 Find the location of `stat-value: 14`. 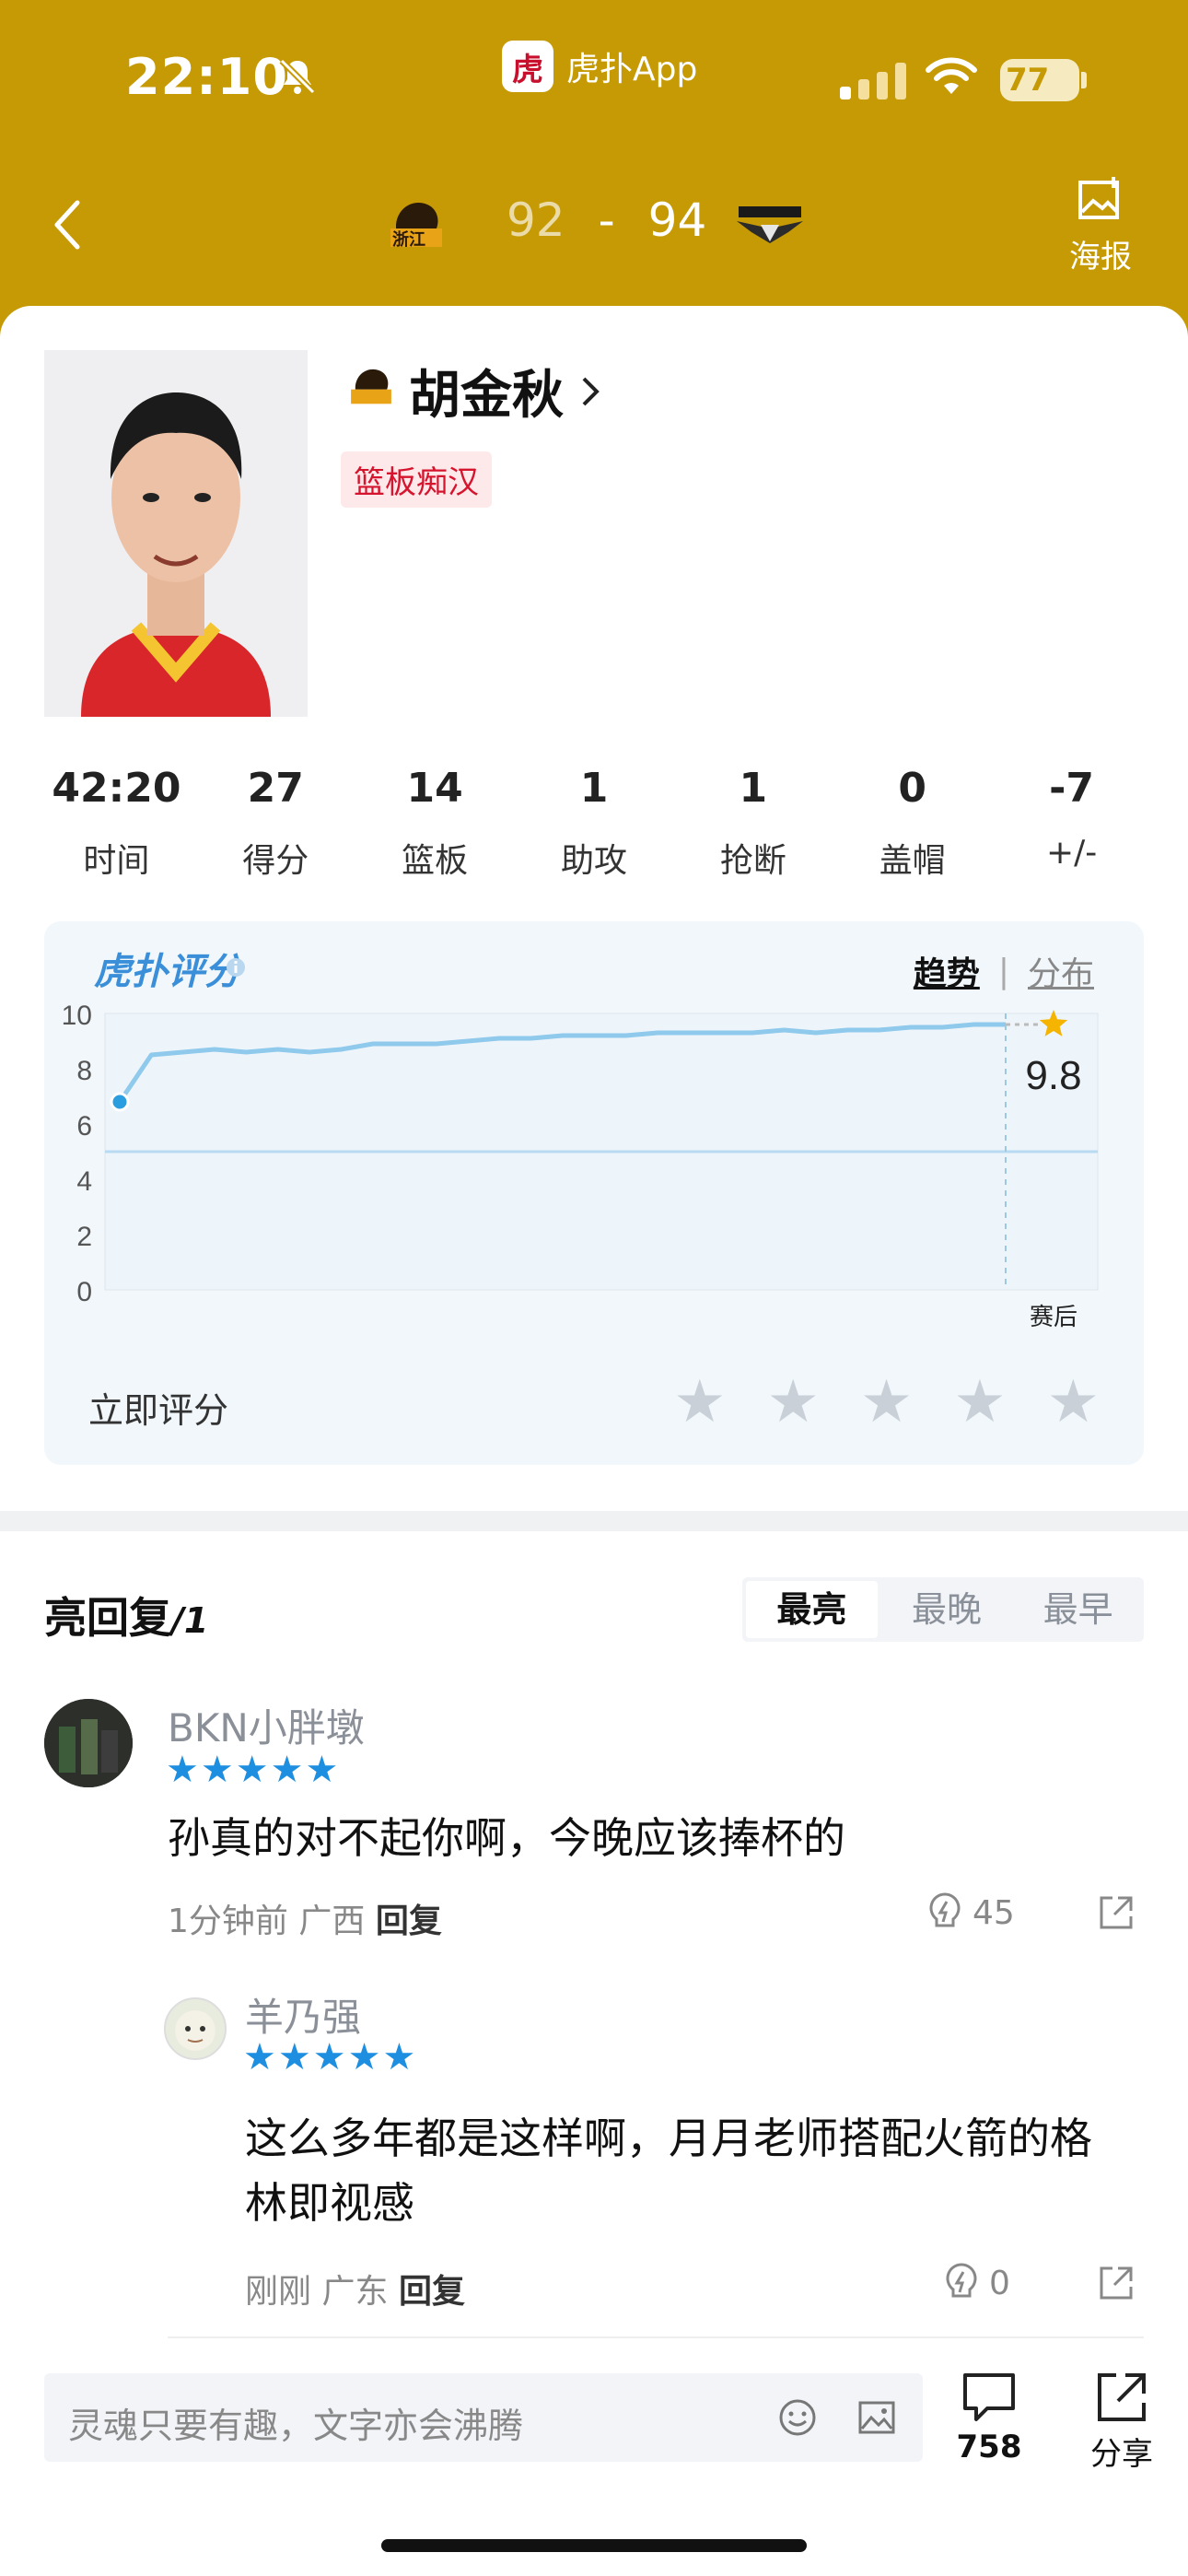

stat-value: 14 is located at coordinates (434, 788).